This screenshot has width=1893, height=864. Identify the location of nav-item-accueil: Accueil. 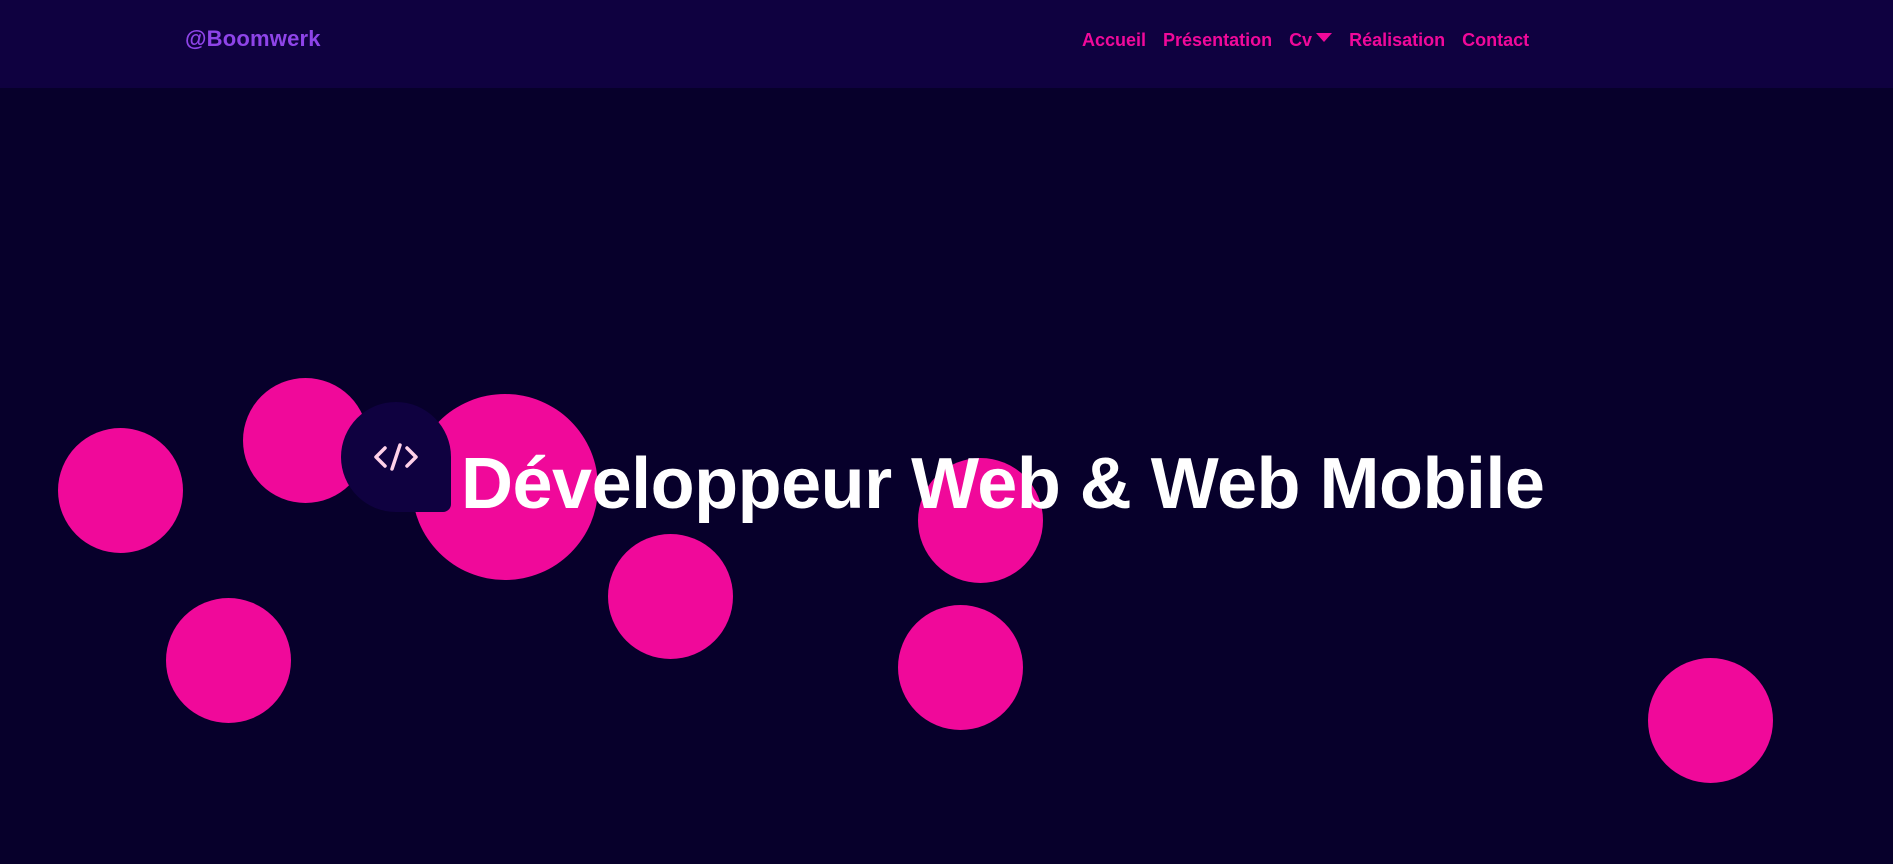
(1114, 40).